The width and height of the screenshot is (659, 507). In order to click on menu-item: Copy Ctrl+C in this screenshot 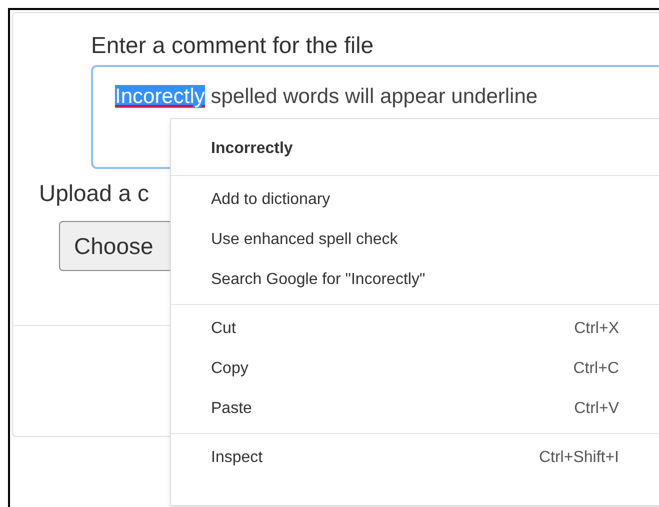, I will do `click(415, 369)`.